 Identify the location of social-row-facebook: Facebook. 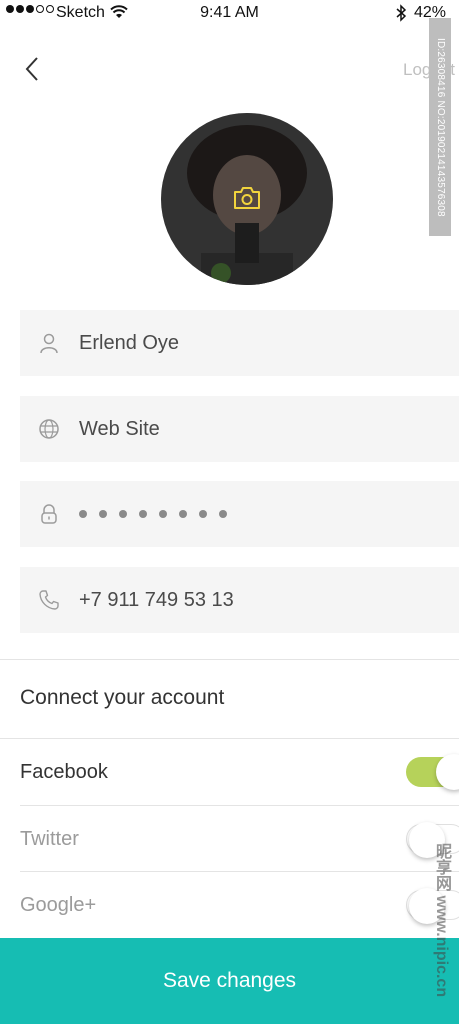
(229, 772).